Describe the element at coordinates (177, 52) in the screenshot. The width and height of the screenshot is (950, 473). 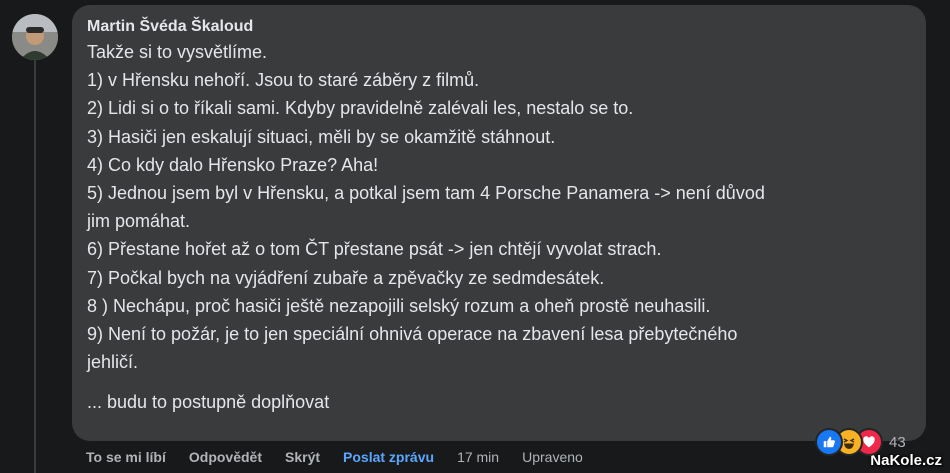
I see `comment-line: Takže si to vysvětlíme.` at that location.